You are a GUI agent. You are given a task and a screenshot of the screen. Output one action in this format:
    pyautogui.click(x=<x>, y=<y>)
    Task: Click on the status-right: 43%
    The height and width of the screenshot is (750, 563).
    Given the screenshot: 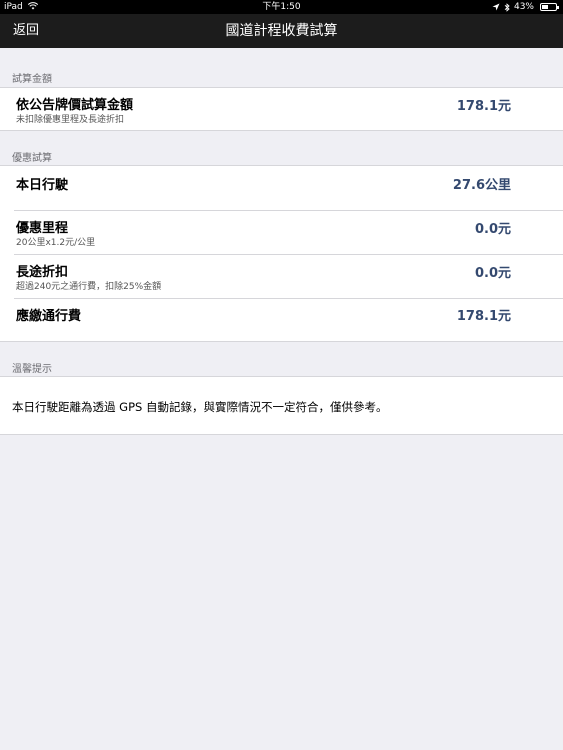 What is the action you would take?
    pyautogui.click(x=525, y=7)
    